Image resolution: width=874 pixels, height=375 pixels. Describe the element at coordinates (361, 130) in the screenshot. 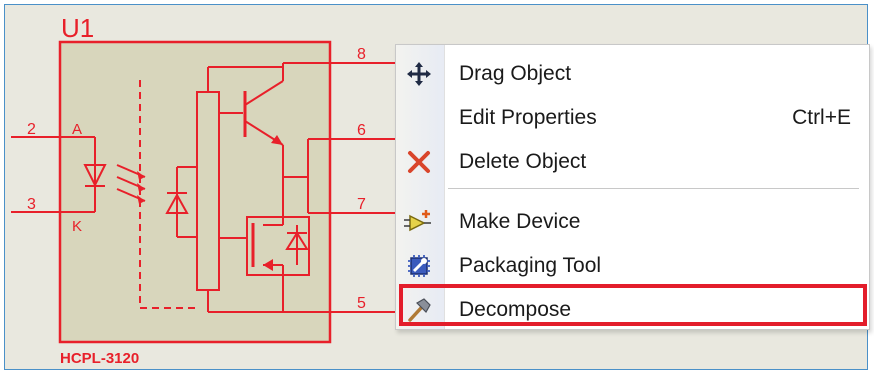

I see `pin-6-label: 6` at that location.